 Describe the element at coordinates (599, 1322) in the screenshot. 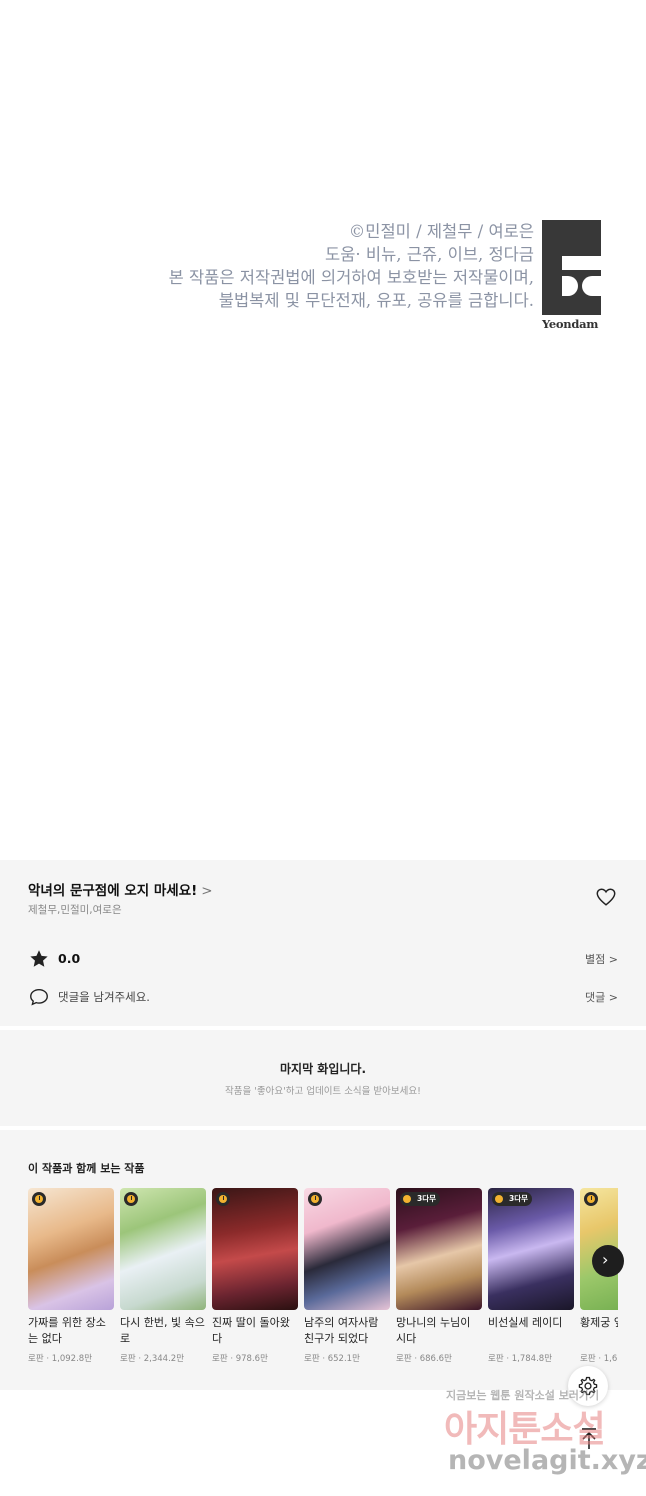

I see `card-title: 황제궁 옆에 농장` at that location.